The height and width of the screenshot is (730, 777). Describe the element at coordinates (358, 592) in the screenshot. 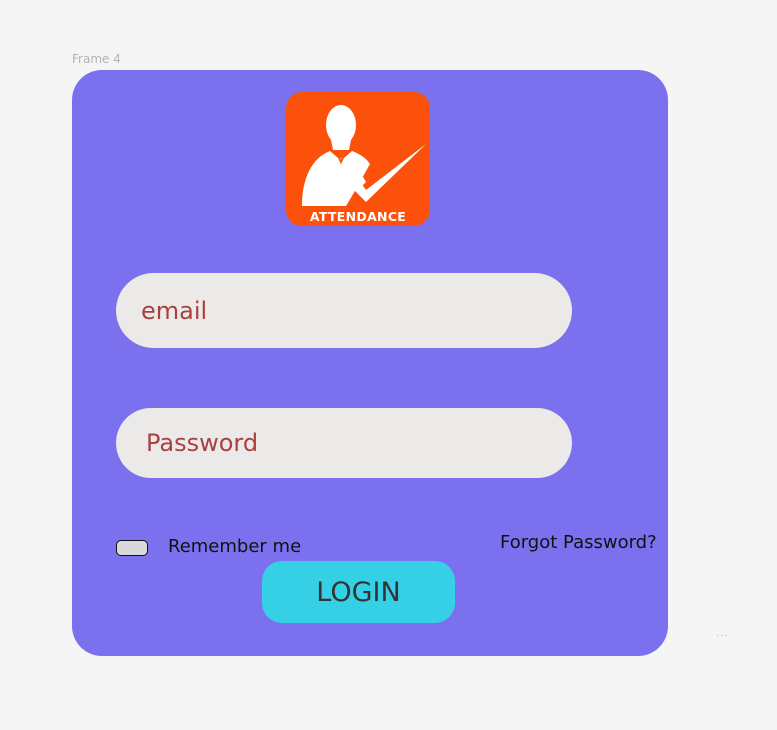

I see `login-button: LOGIN` at that location.